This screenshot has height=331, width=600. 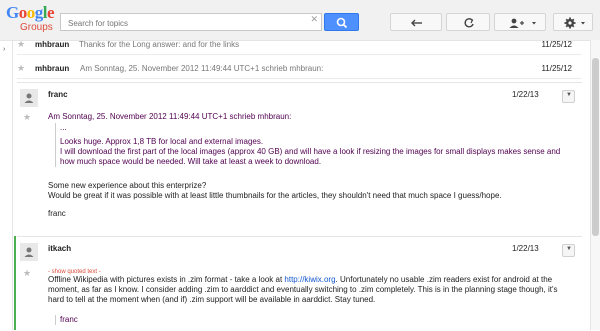 What do you see at coordinates (4, 49) in the screenshot?
I see `expand-nav-icon: ›` at bounding box center [4, 49].